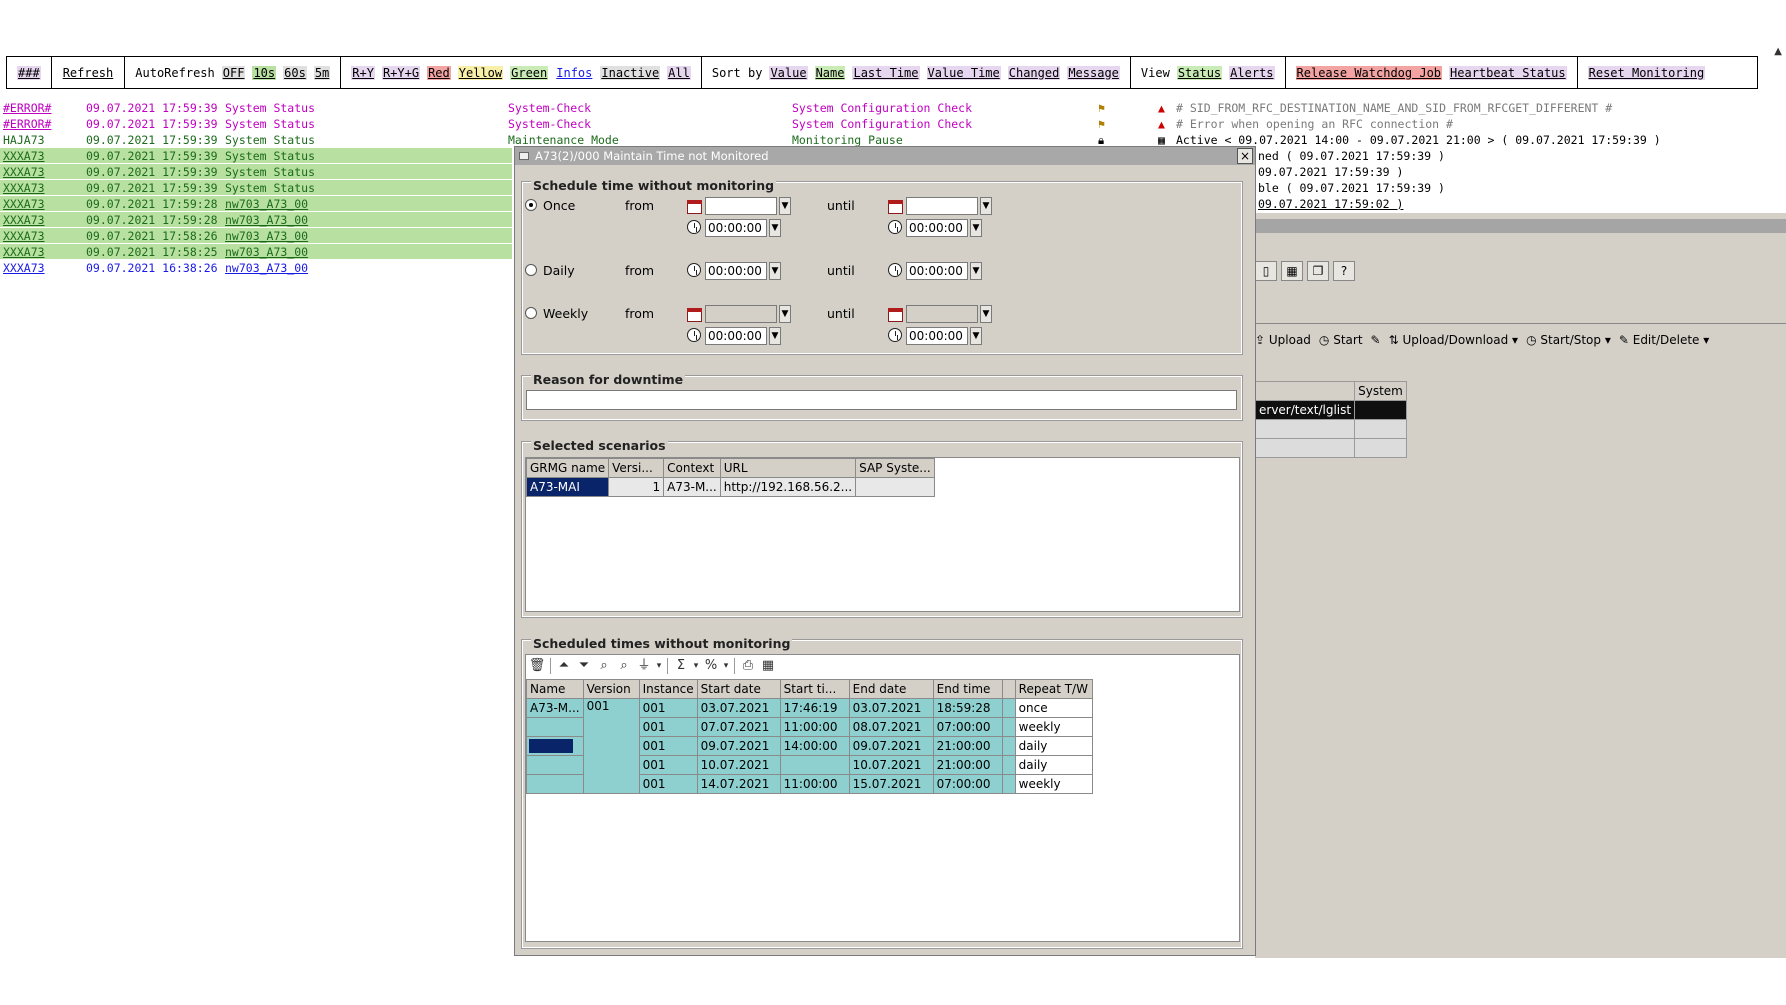 This screenshot has width=1786, height=1005. I want to click on once-radio, so click(531, 205).